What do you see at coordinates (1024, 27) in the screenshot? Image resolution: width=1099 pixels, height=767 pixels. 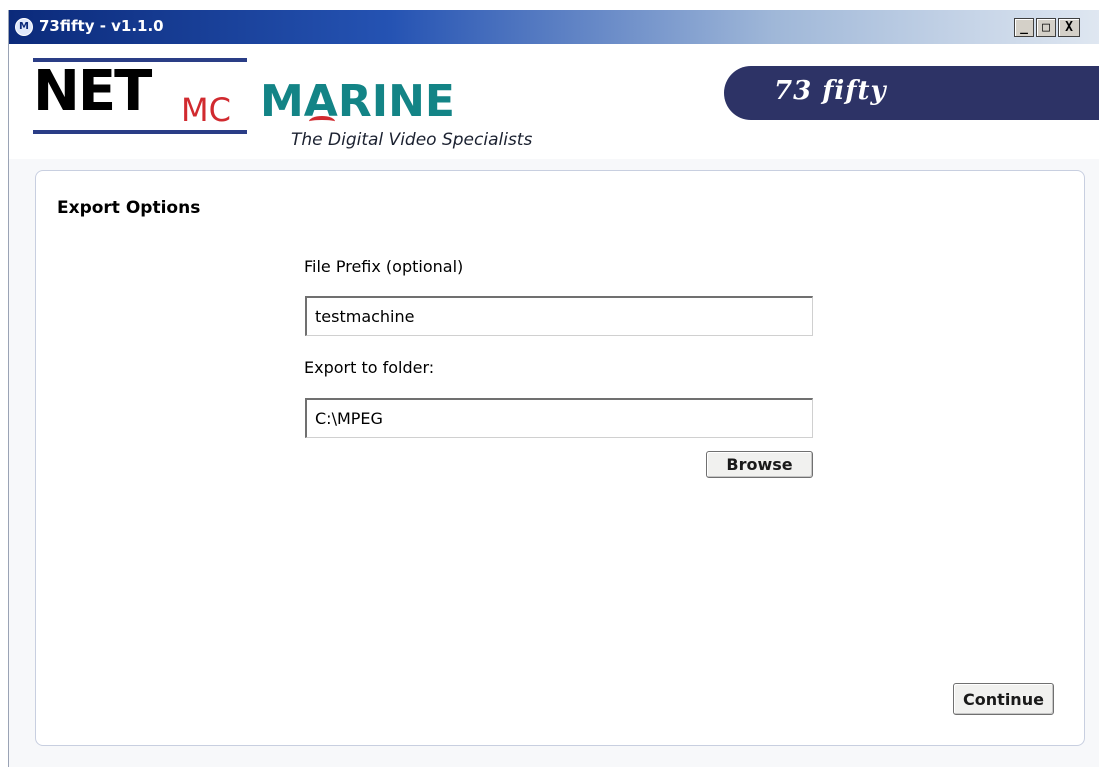 I see `minimize-button: _` at bounding box center [1024, 27].